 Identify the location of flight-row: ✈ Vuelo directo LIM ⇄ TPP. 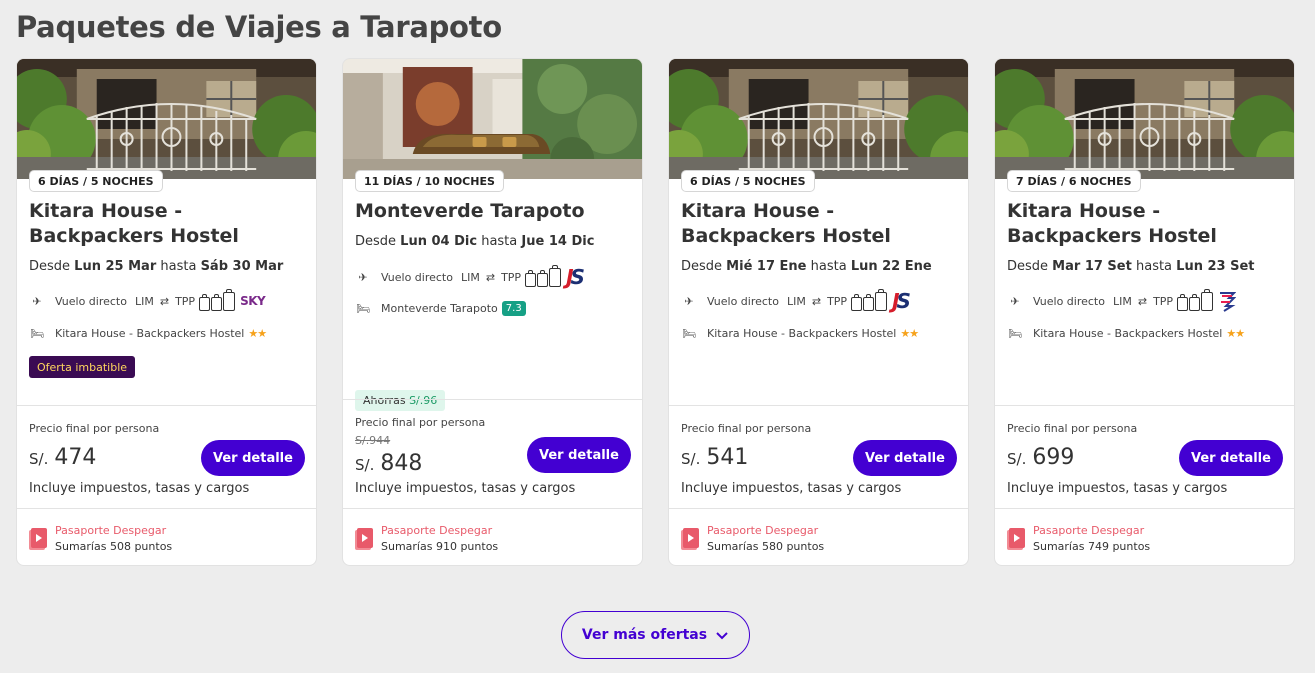
(1122, 300).